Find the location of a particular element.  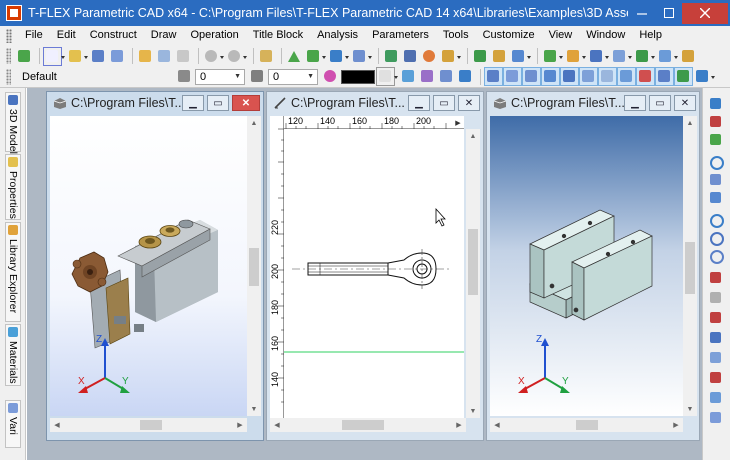

undo-button is located at coordinates (213, 56).